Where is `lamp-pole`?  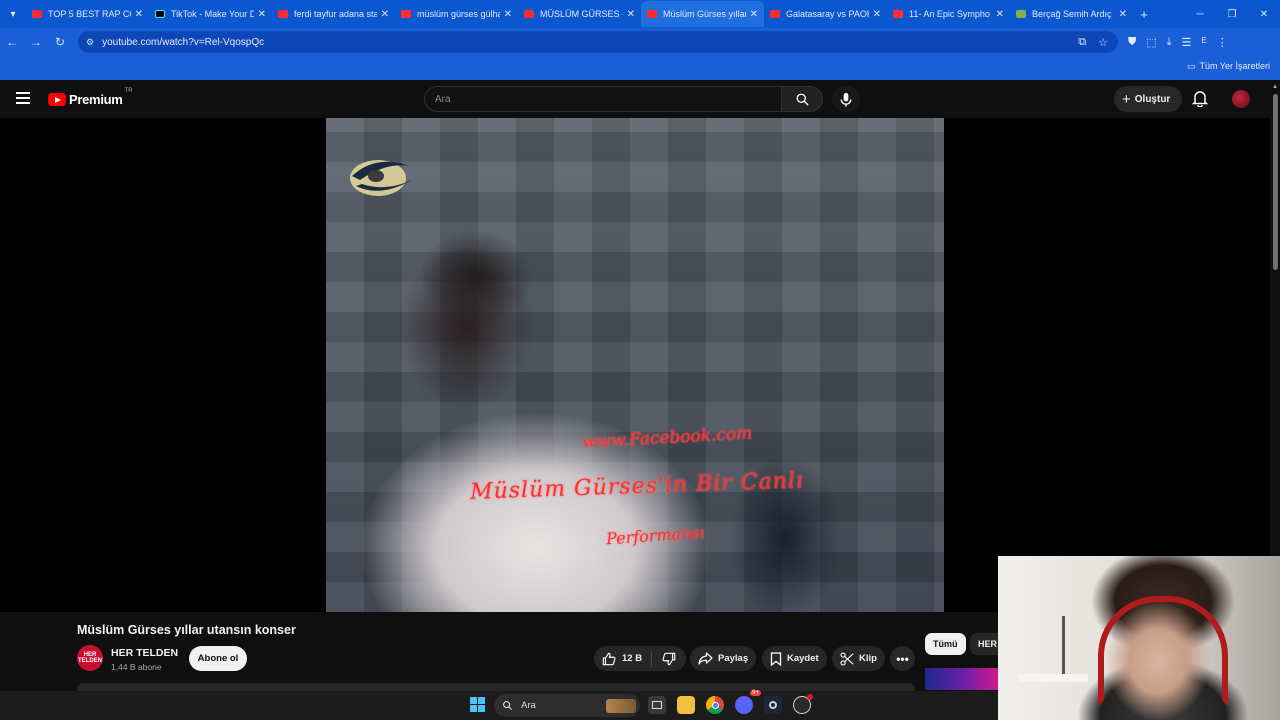 lamp-pole is located at coordinates (1063, 646).